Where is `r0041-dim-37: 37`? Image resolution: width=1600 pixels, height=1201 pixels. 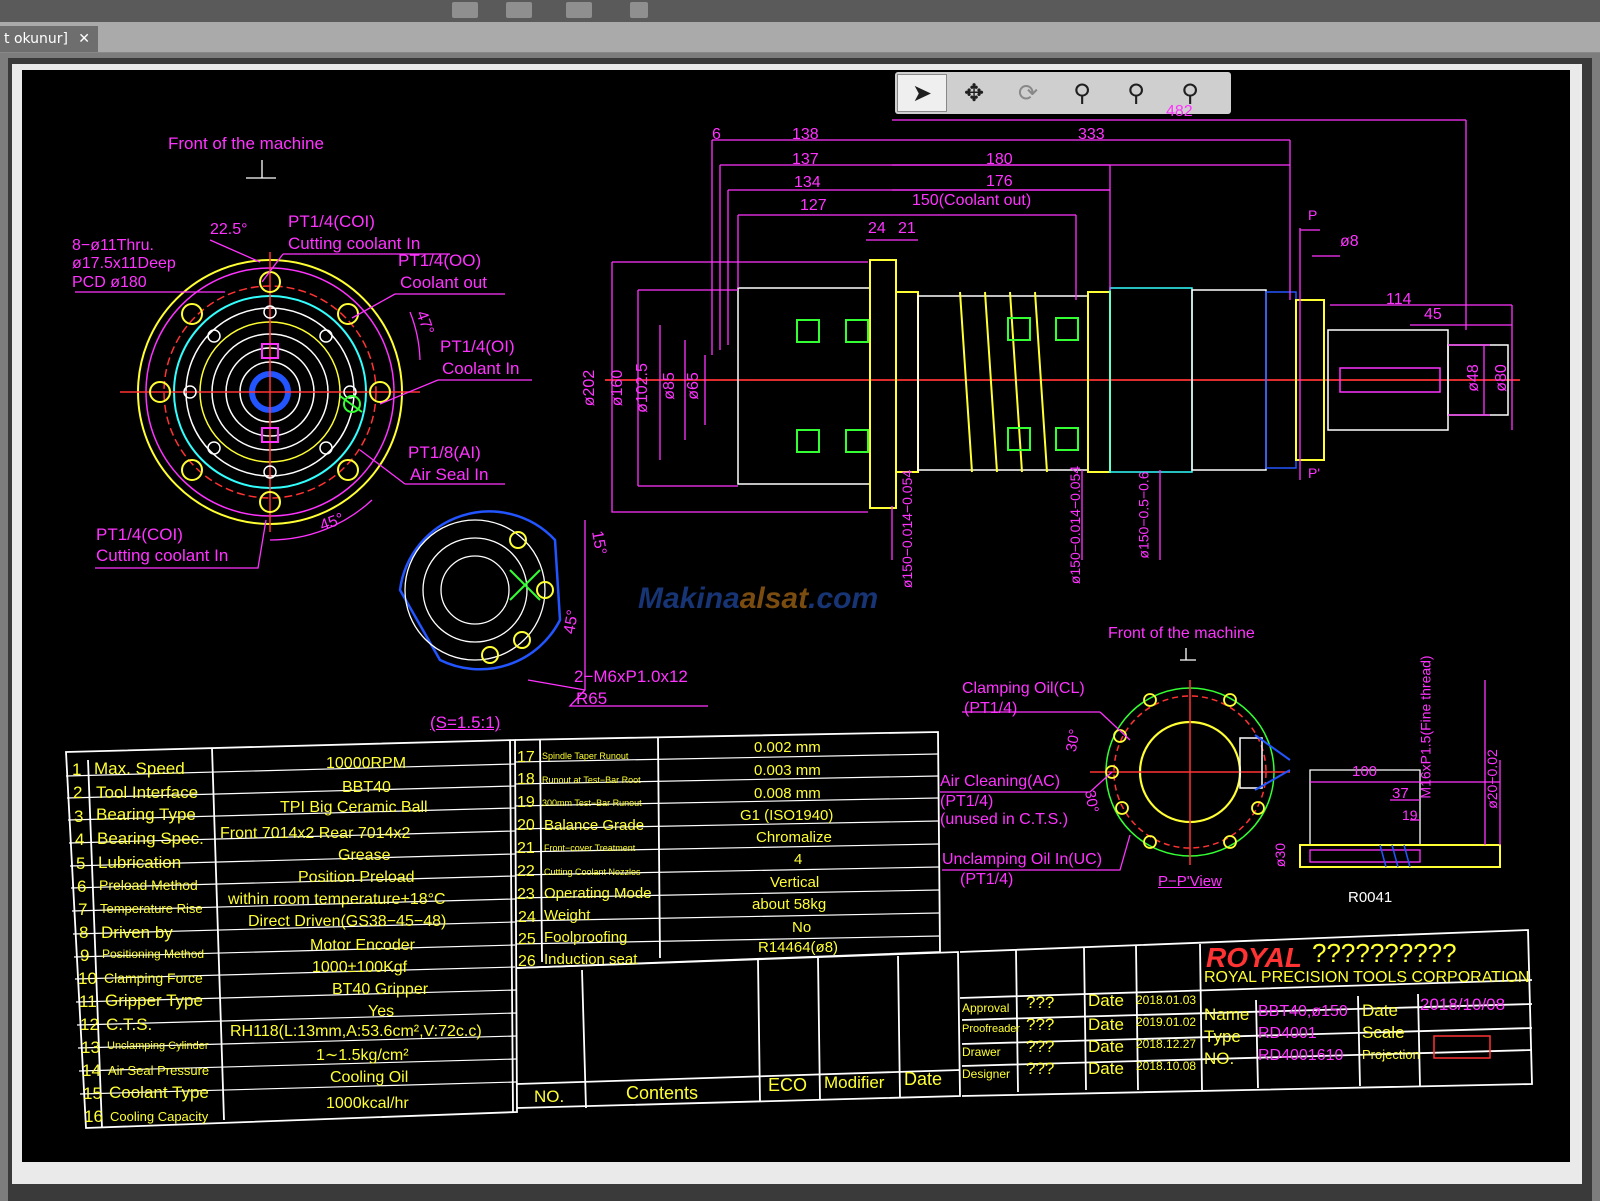
r0041-dim-37: 37 is located at coordinates (1400, 793).